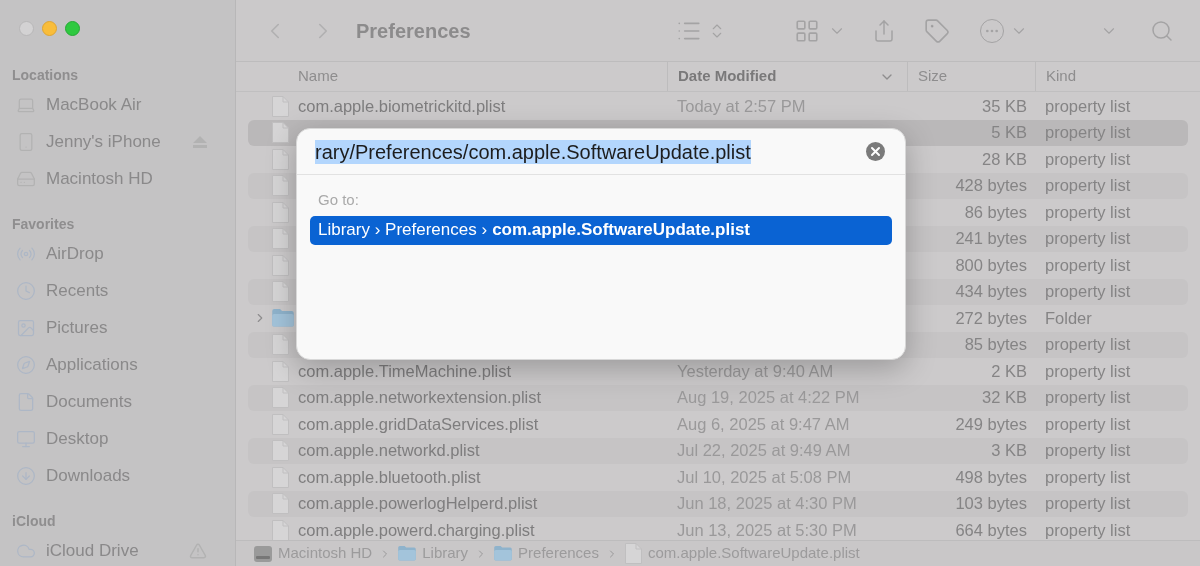  I want to click on file-size: 800 bytes, so click(991, 265).